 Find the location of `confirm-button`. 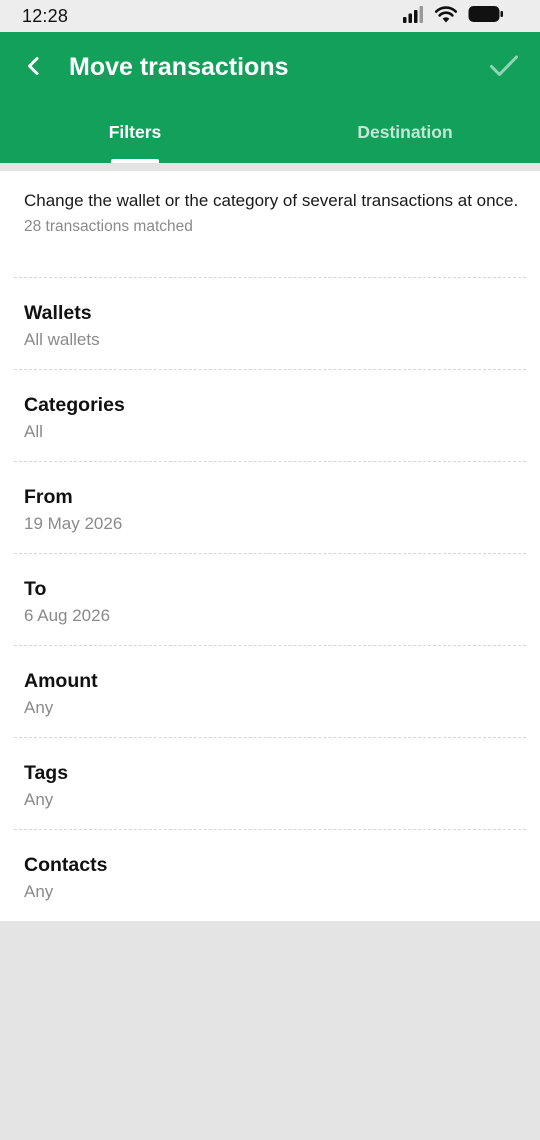

confirm-button is located at coordinates (504, 68).